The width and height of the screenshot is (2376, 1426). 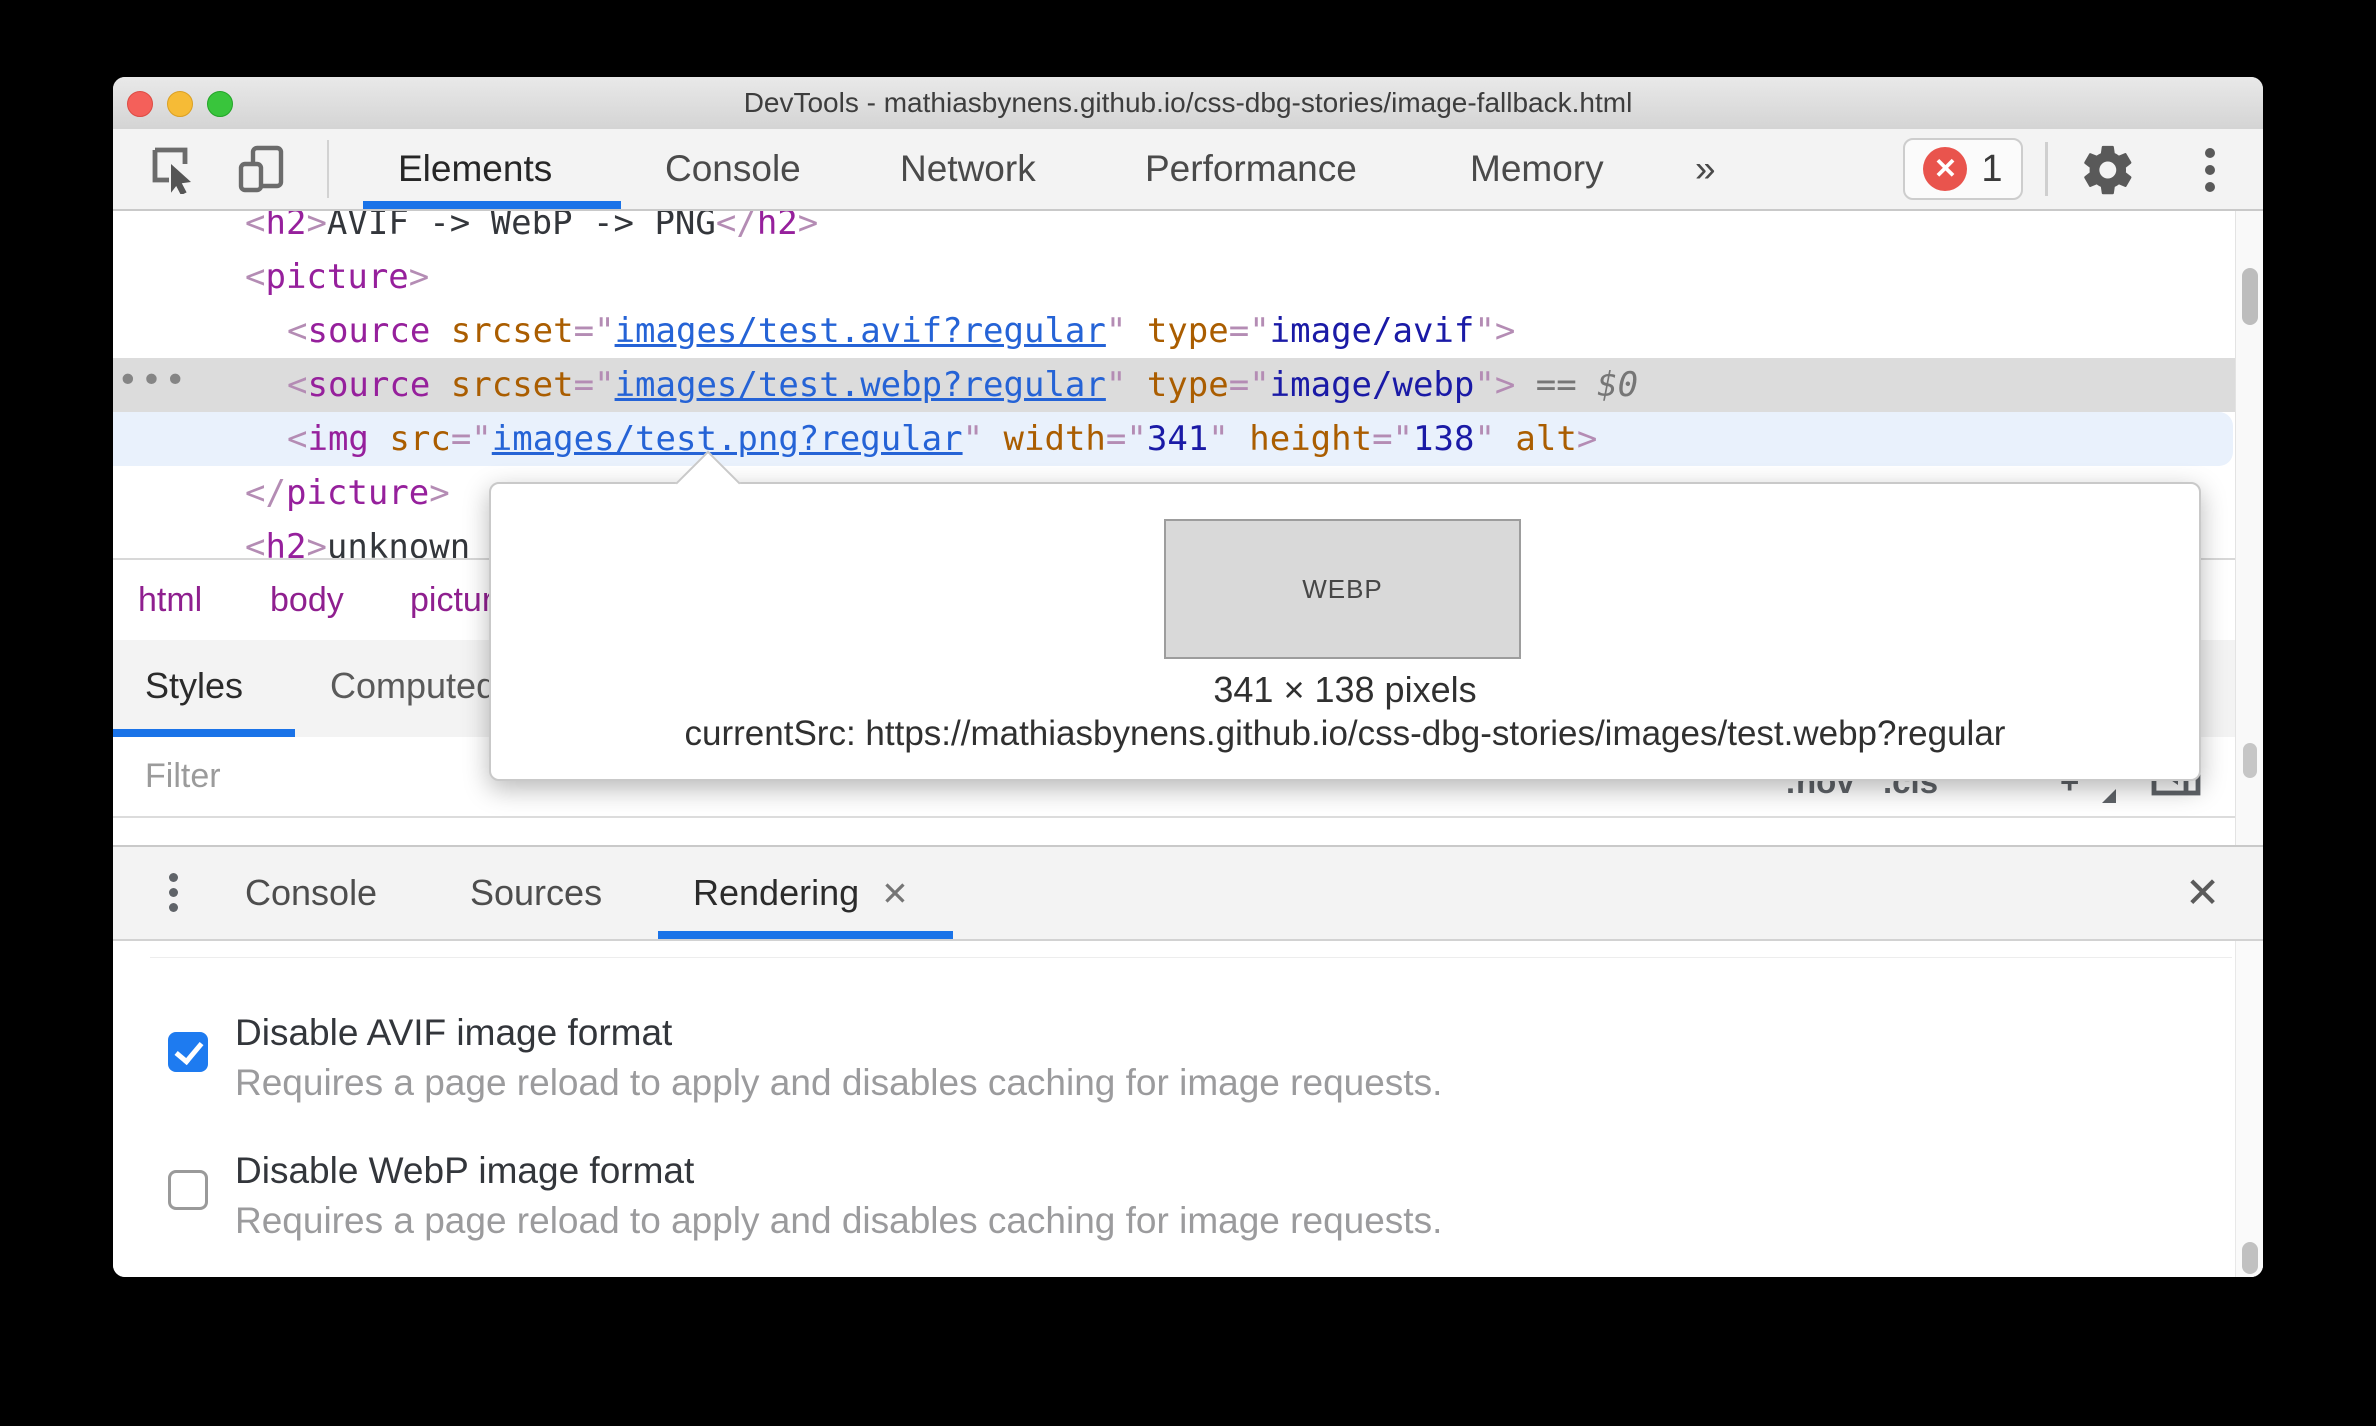 I want to click on attribute-value-link: images/test.png?regular, so click(x=727, y=439).